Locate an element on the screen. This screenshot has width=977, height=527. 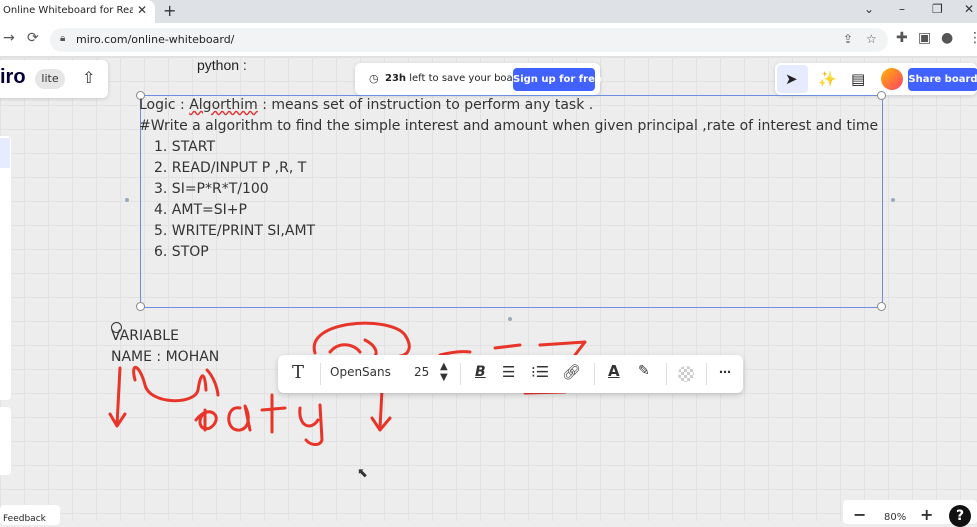
feedback-button: Feedback is located at coordinates (30, 515).